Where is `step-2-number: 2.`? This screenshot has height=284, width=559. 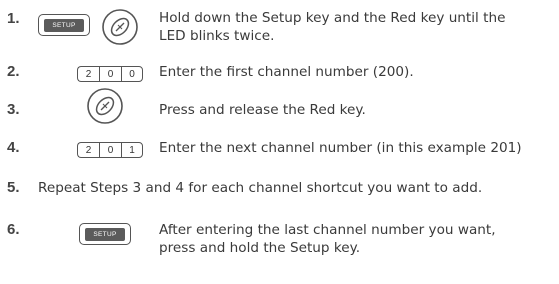
step-2-number: 2. is located at coordinates (13, 71).